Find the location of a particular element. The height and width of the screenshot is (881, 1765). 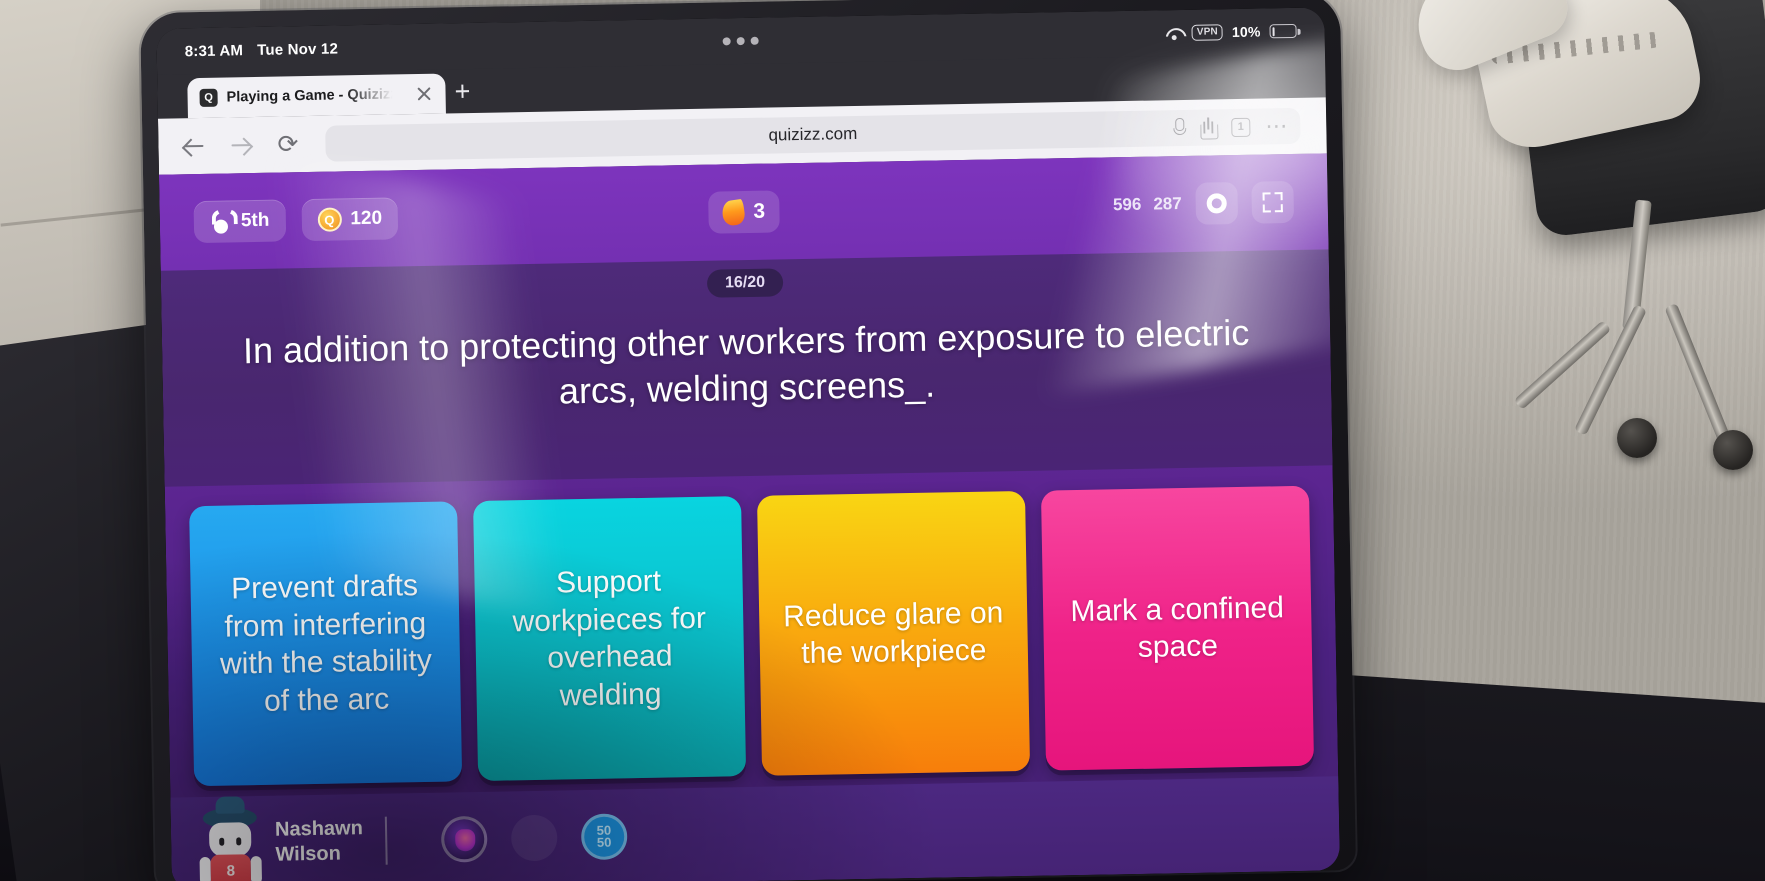

browser-tab: Q Playing a Game - Quizizz is located at coordinates (316, 96).